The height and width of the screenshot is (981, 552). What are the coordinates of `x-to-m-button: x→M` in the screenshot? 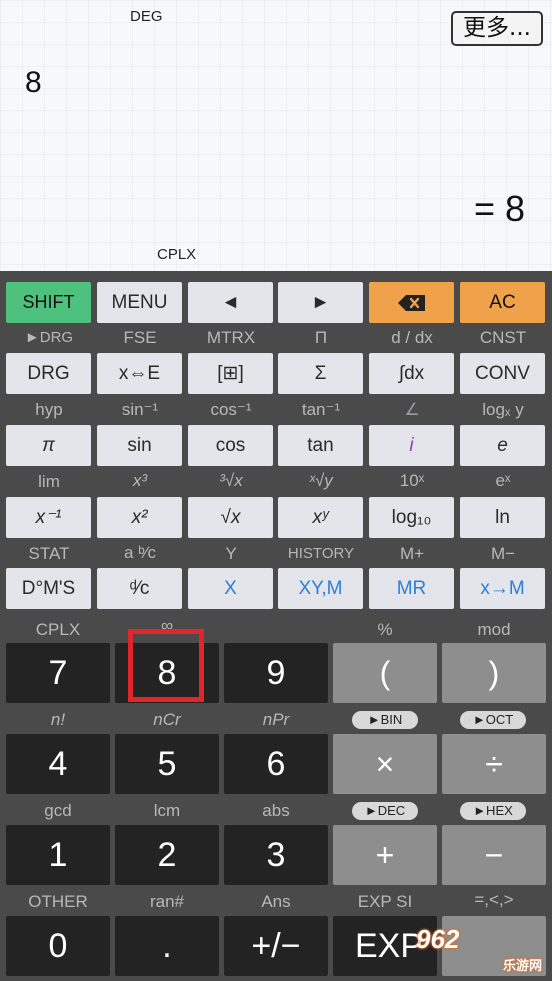 It's located at (502, 588).